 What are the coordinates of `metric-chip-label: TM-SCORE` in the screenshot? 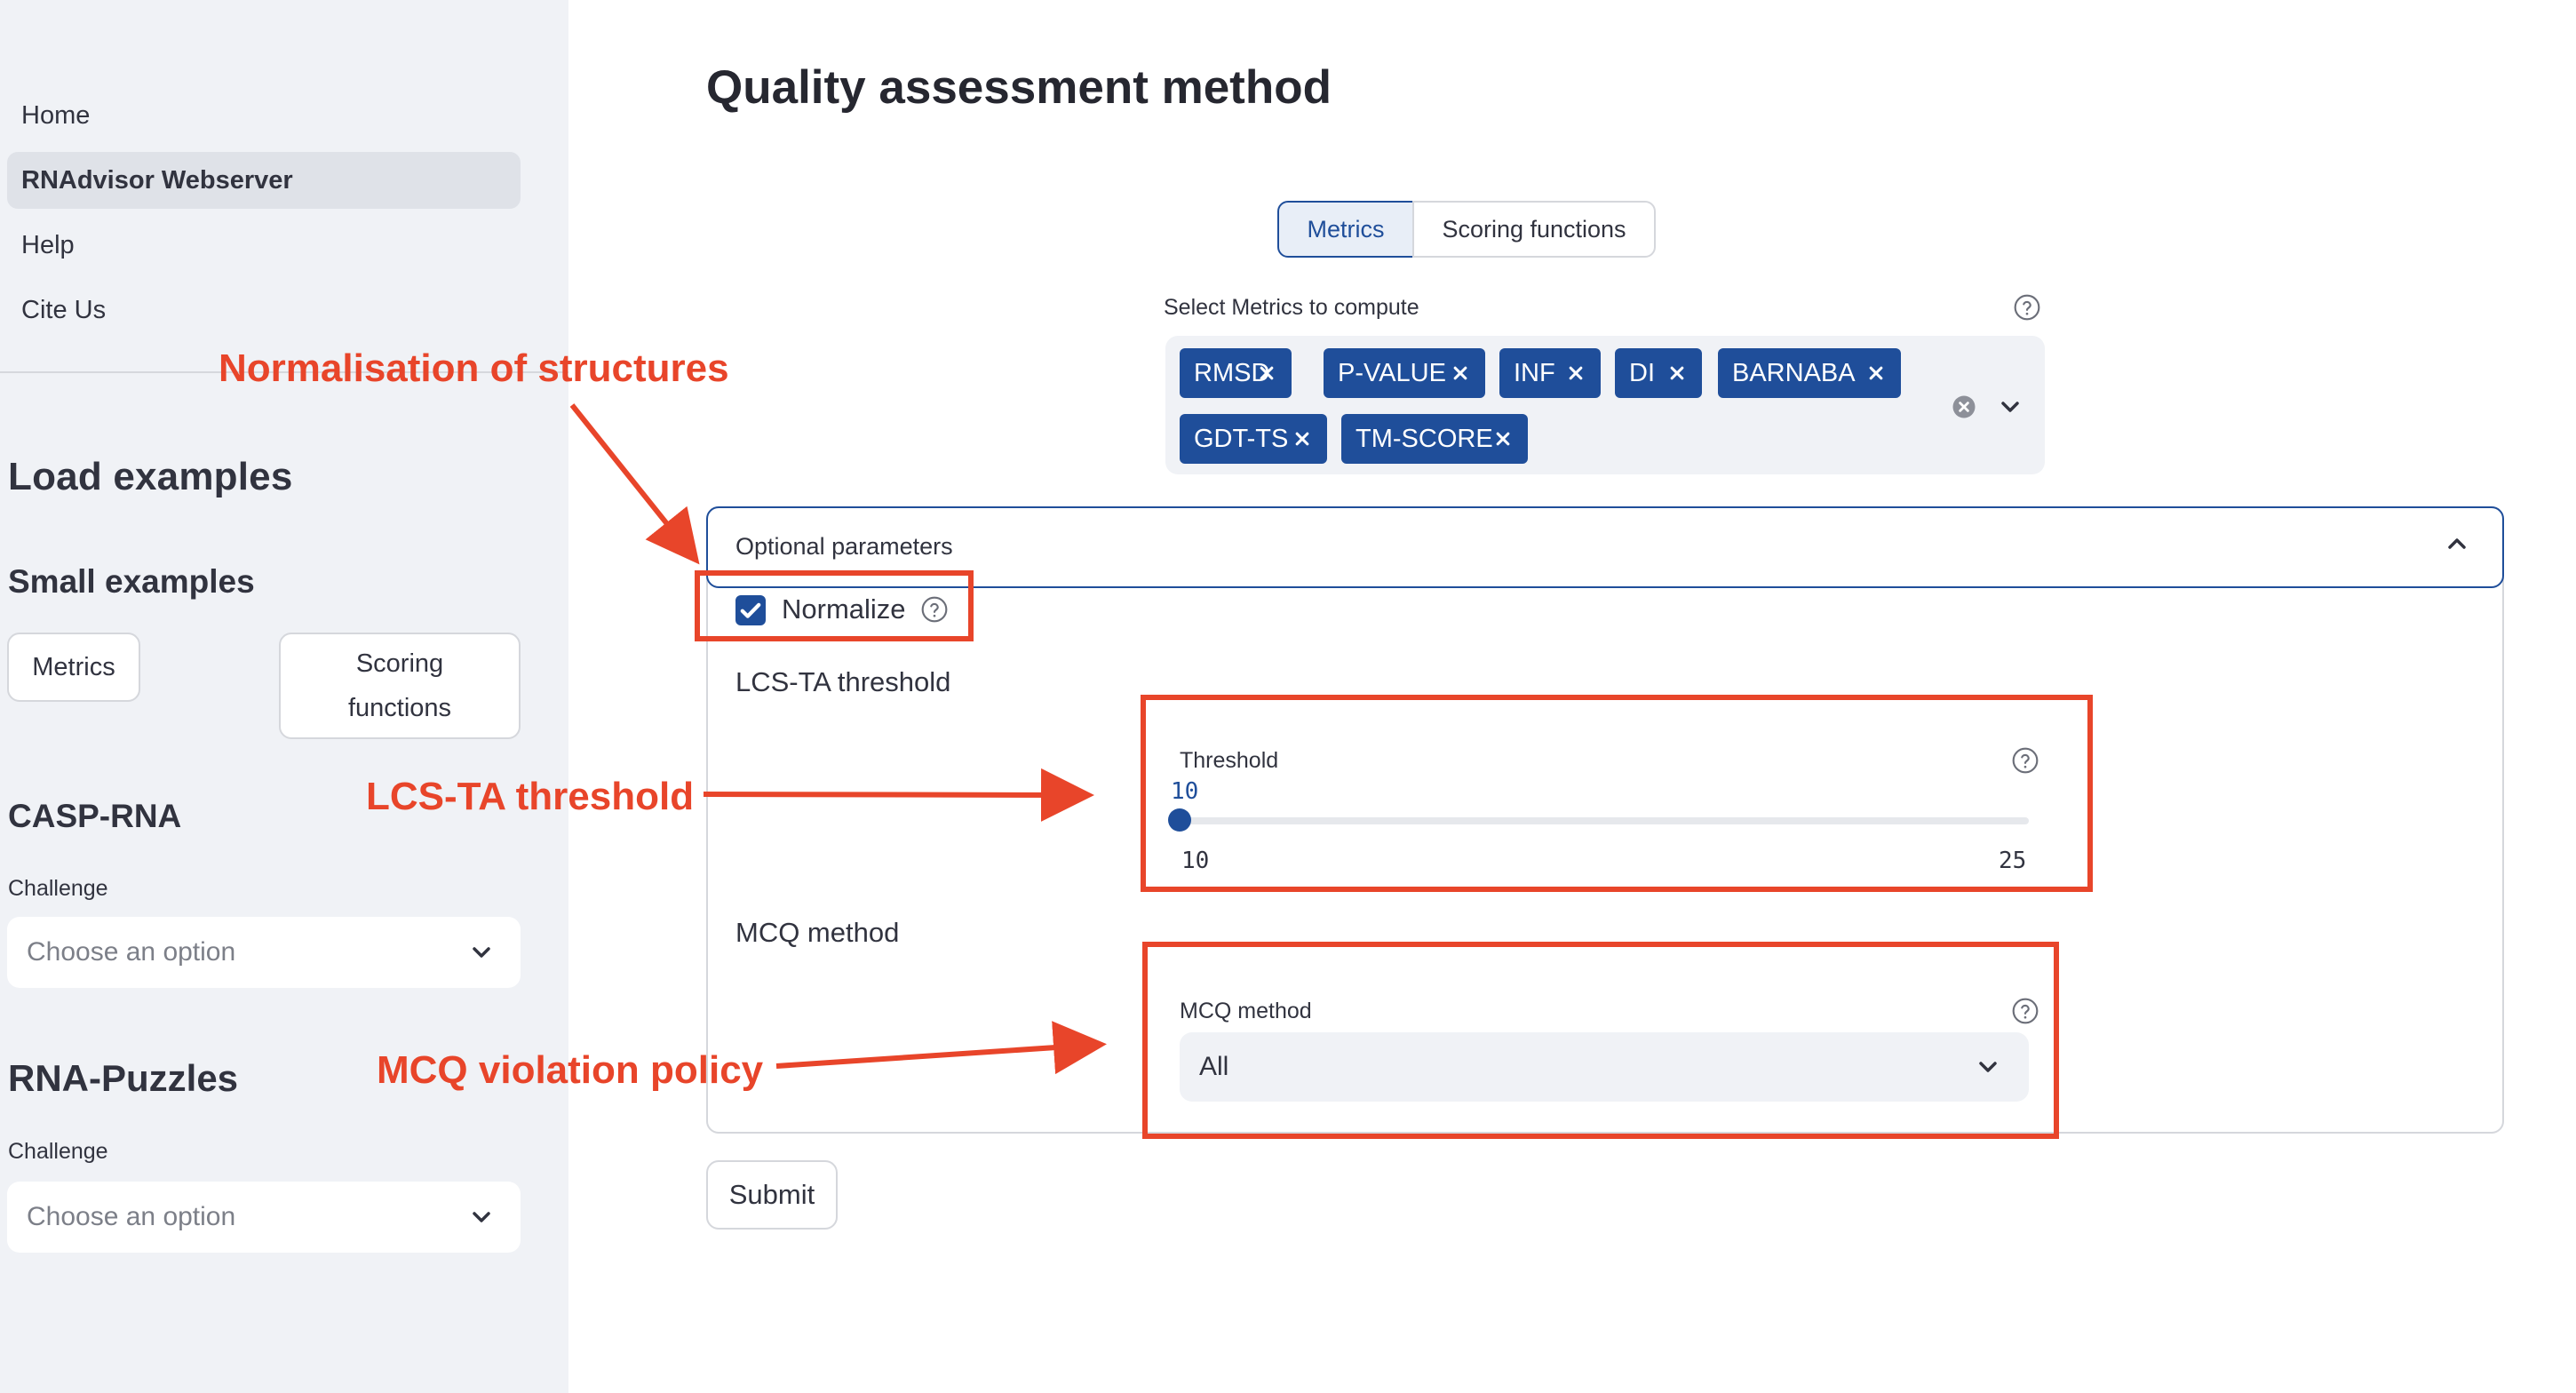 It's located at (1424, 438).